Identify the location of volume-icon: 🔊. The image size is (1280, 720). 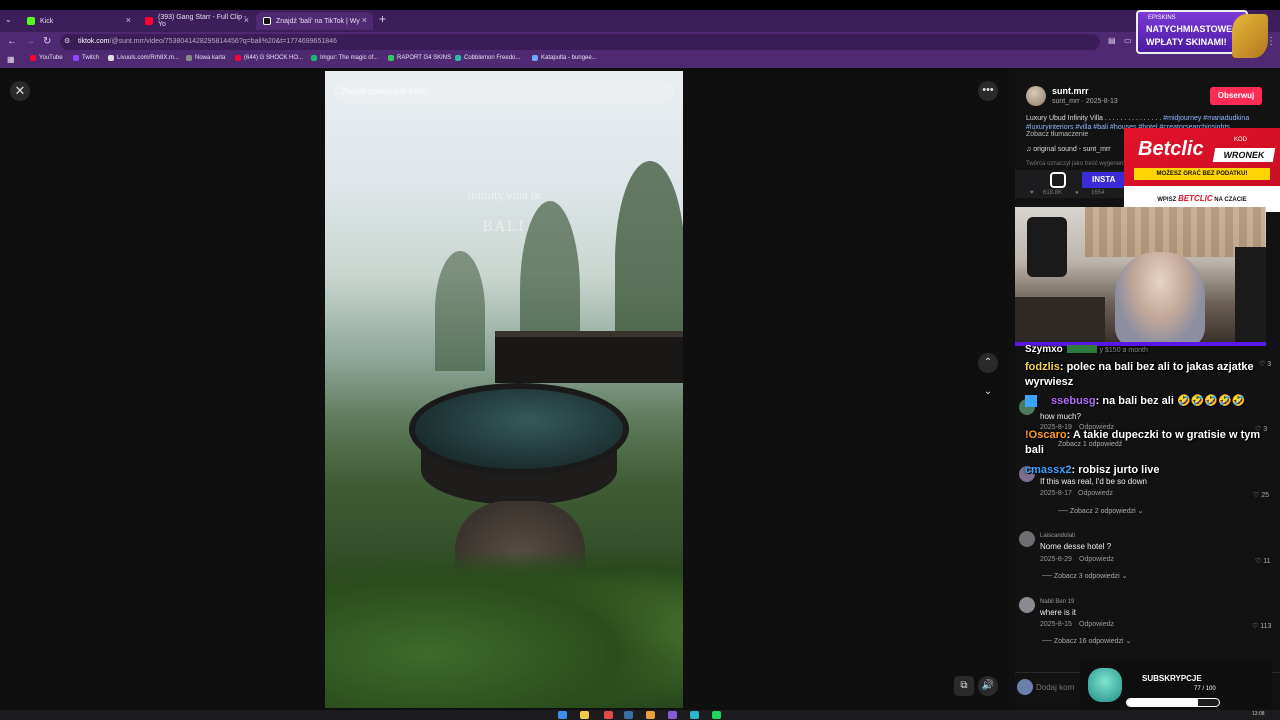
(988, 686).